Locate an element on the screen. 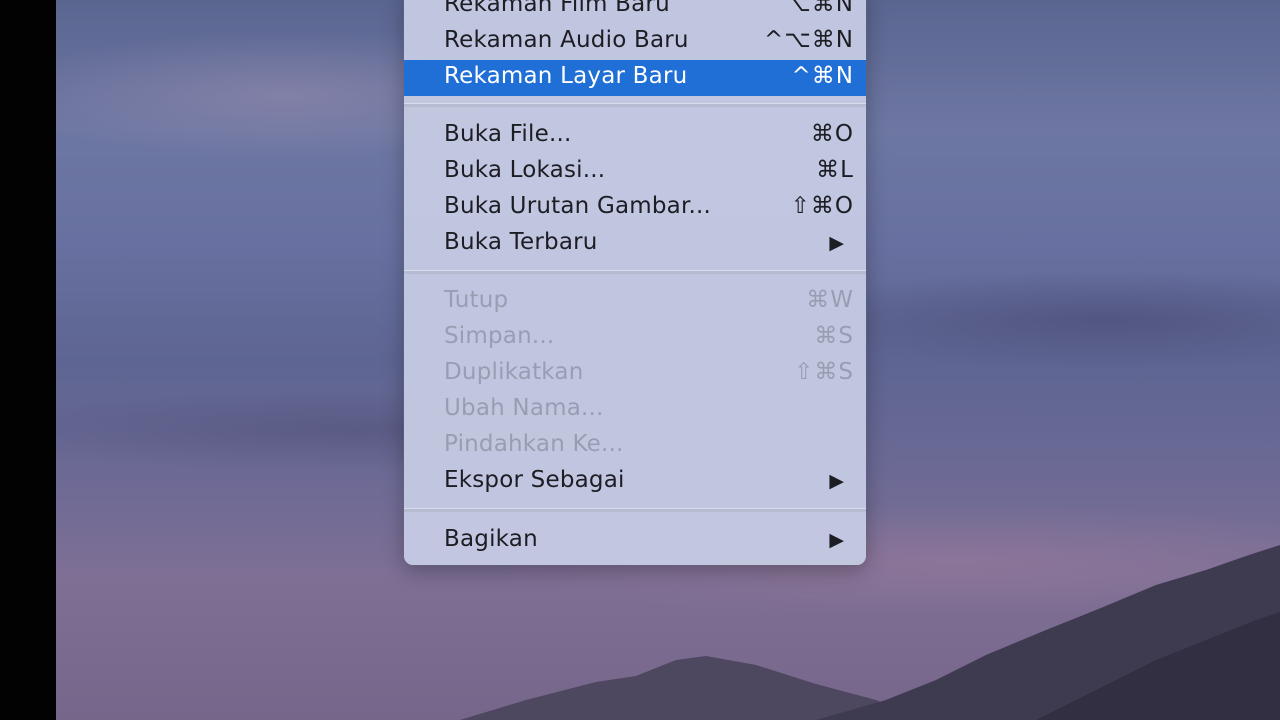 The height and width of the screenshot is (720, 1280). menu-item-shortcut: ⌘S is located at coordinates (834, 336).